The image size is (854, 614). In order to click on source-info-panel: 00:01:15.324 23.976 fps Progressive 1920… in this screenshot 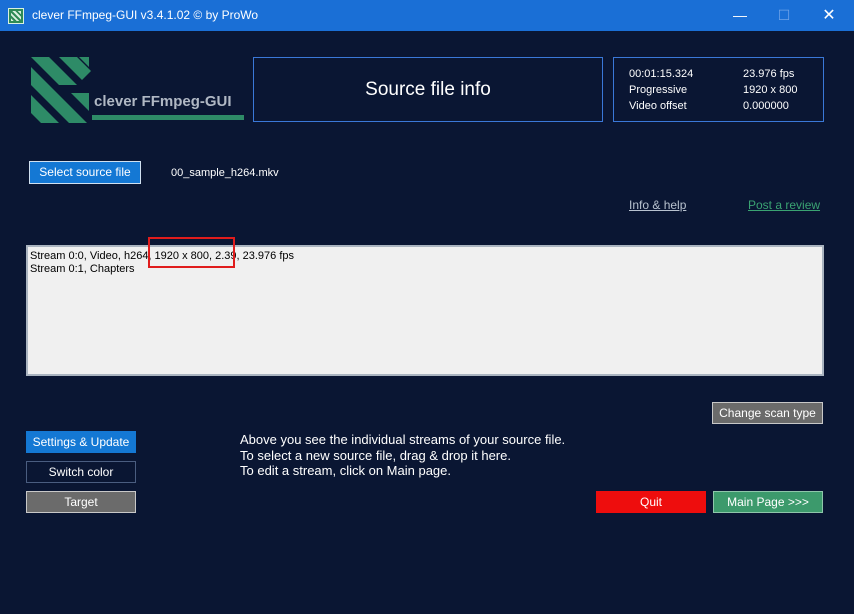, I will do `click(718, 89)`.